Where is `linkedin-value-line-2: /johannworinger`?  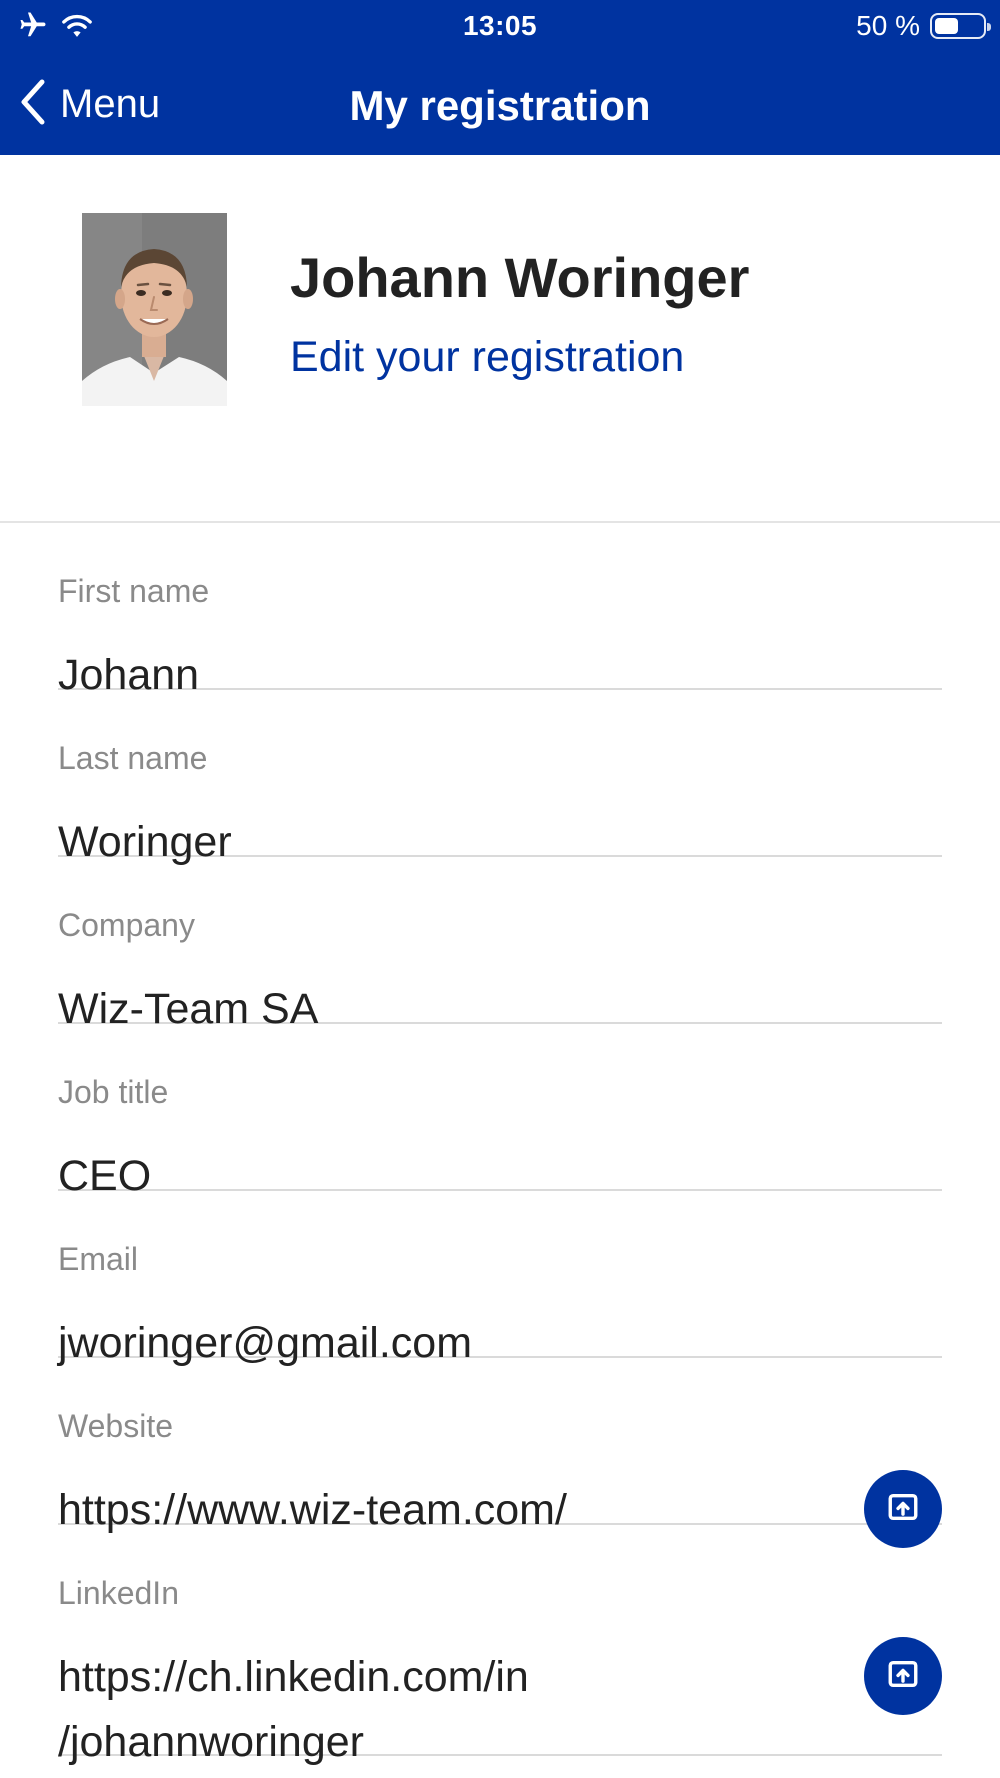 linkedin-value-line-2: /johannworinger is located at coordinates (211, 1742).